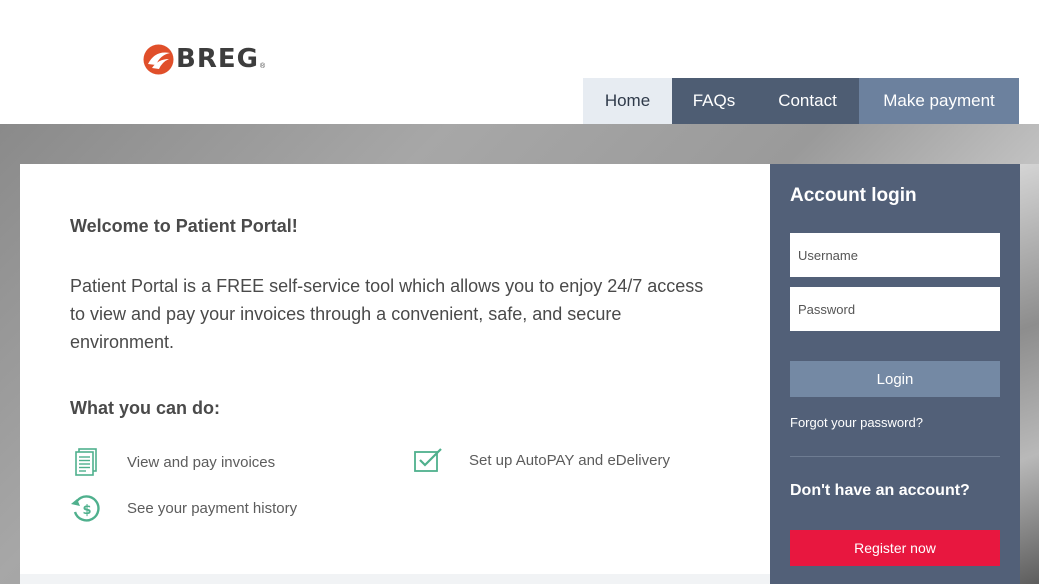 This screenshot has width=1039, height=584. Describe the element at coordinates (217, 58) in the screenshot. I see `brand-name: BREG` at that location.